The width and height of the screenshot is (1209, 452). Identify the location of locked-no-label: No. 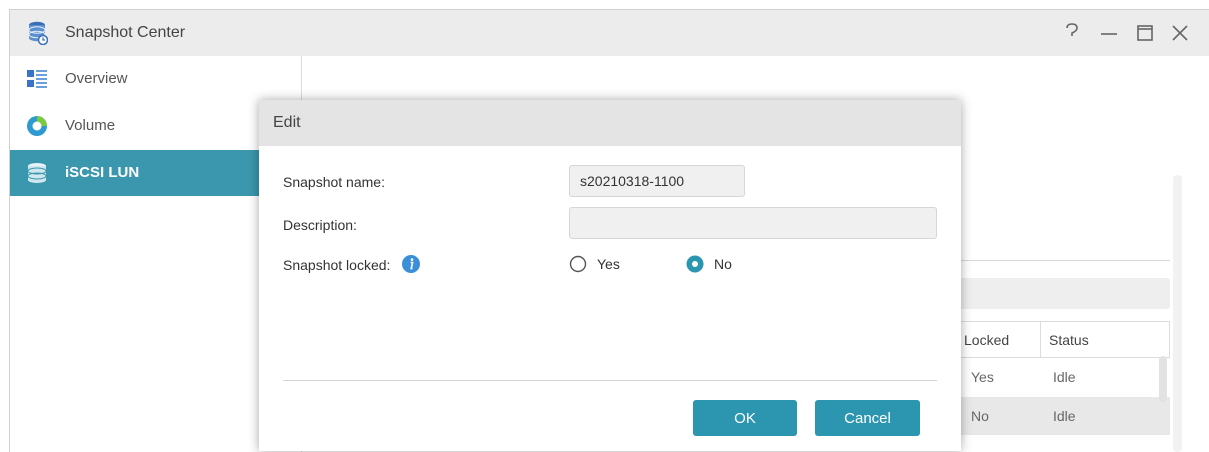
(723, 264).